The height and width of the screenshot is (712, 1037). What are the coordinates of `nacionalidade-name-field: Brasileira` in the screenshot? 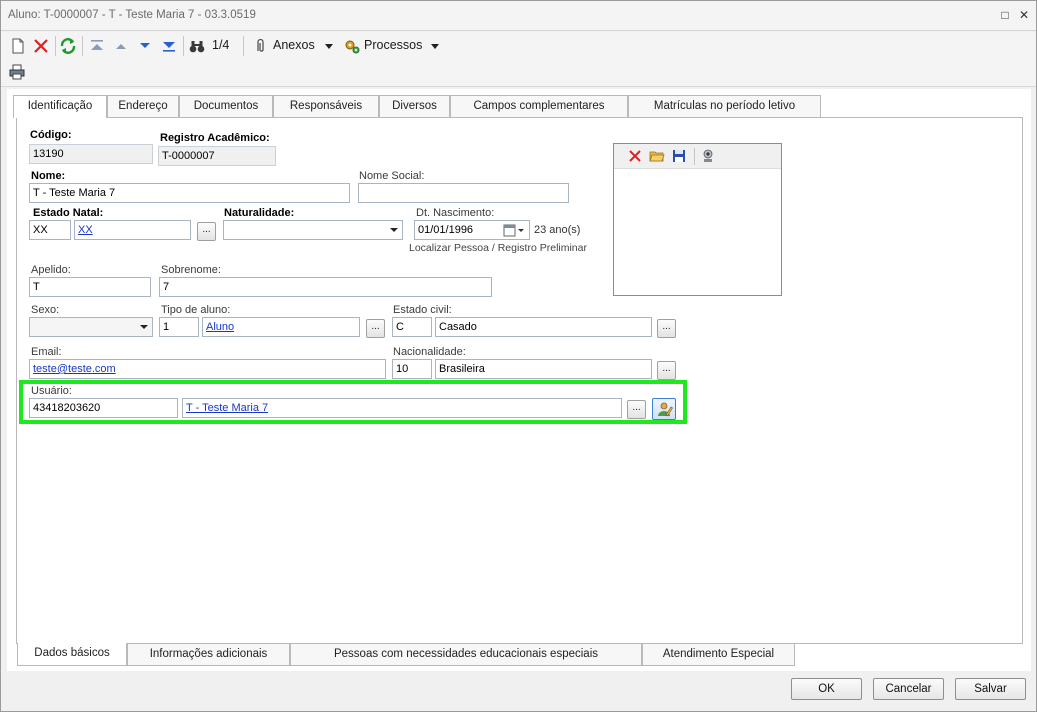 It's located at (543, 369).